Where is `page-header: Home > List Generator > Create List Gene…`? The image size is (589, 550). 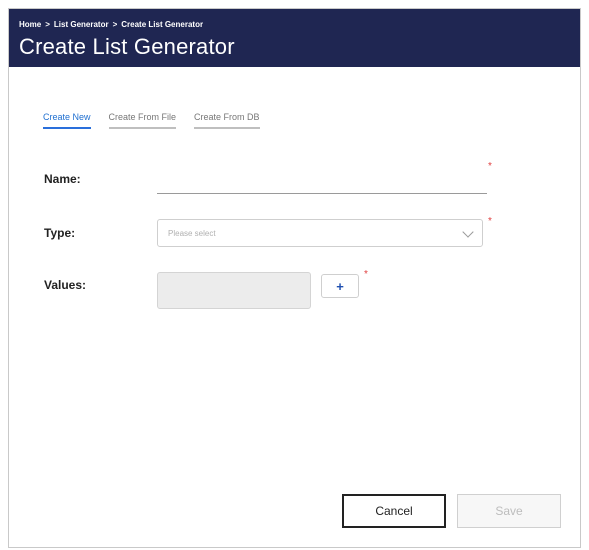 page-header: Home > List Generator > Create List Gene… is located at coordinates (294, 38).